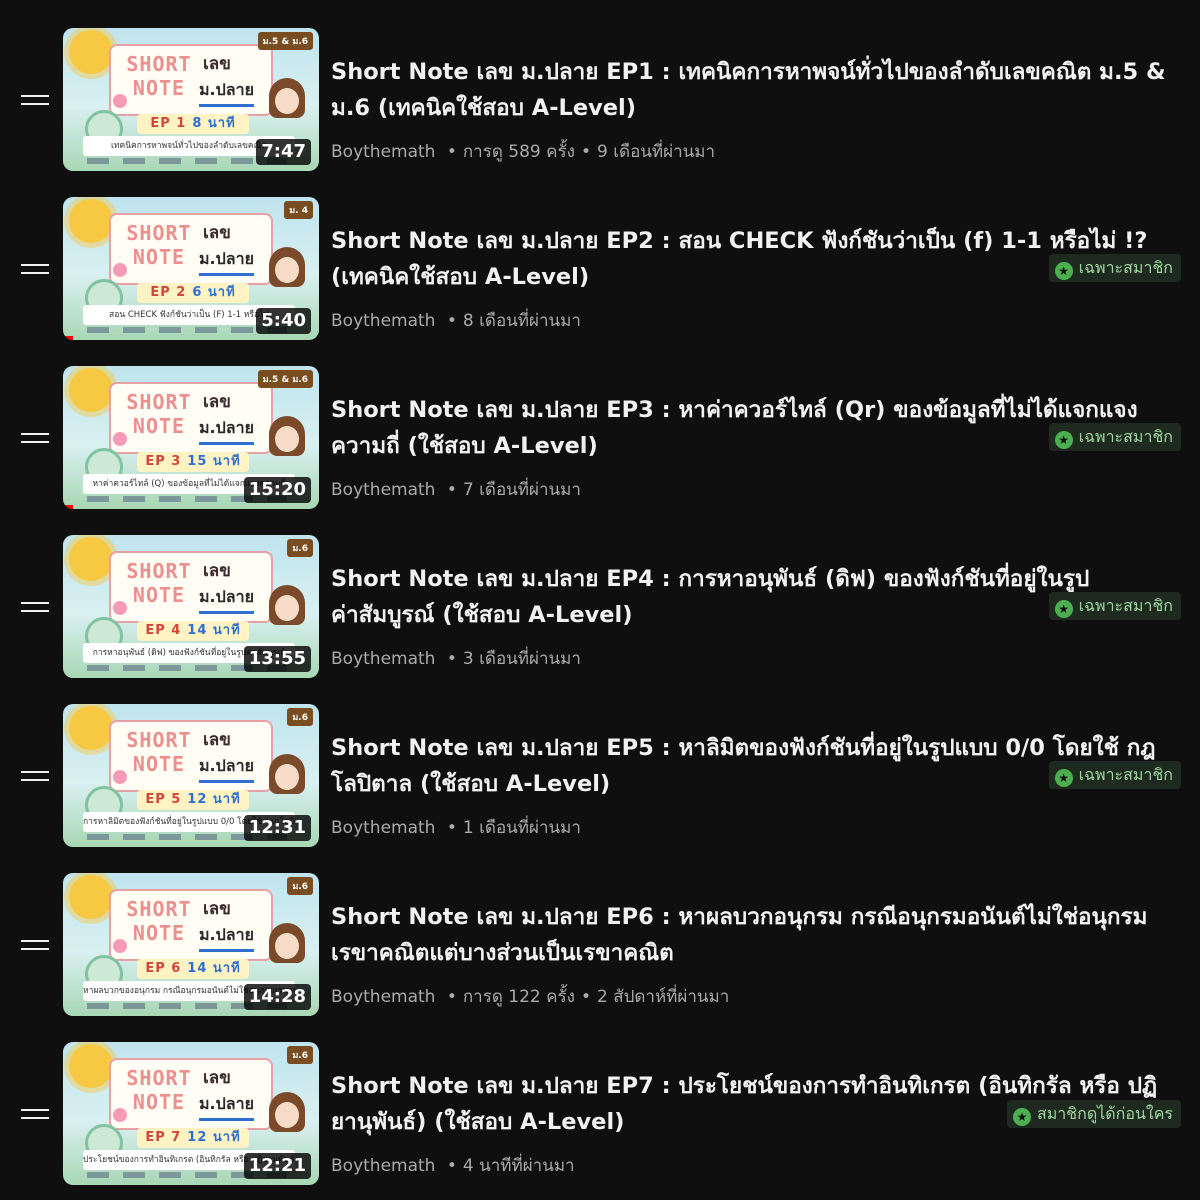  What do you see at coordinates (283, 321) in the screenshot?
I see `video-duration: 5:40` at bounding box center [283, 321].